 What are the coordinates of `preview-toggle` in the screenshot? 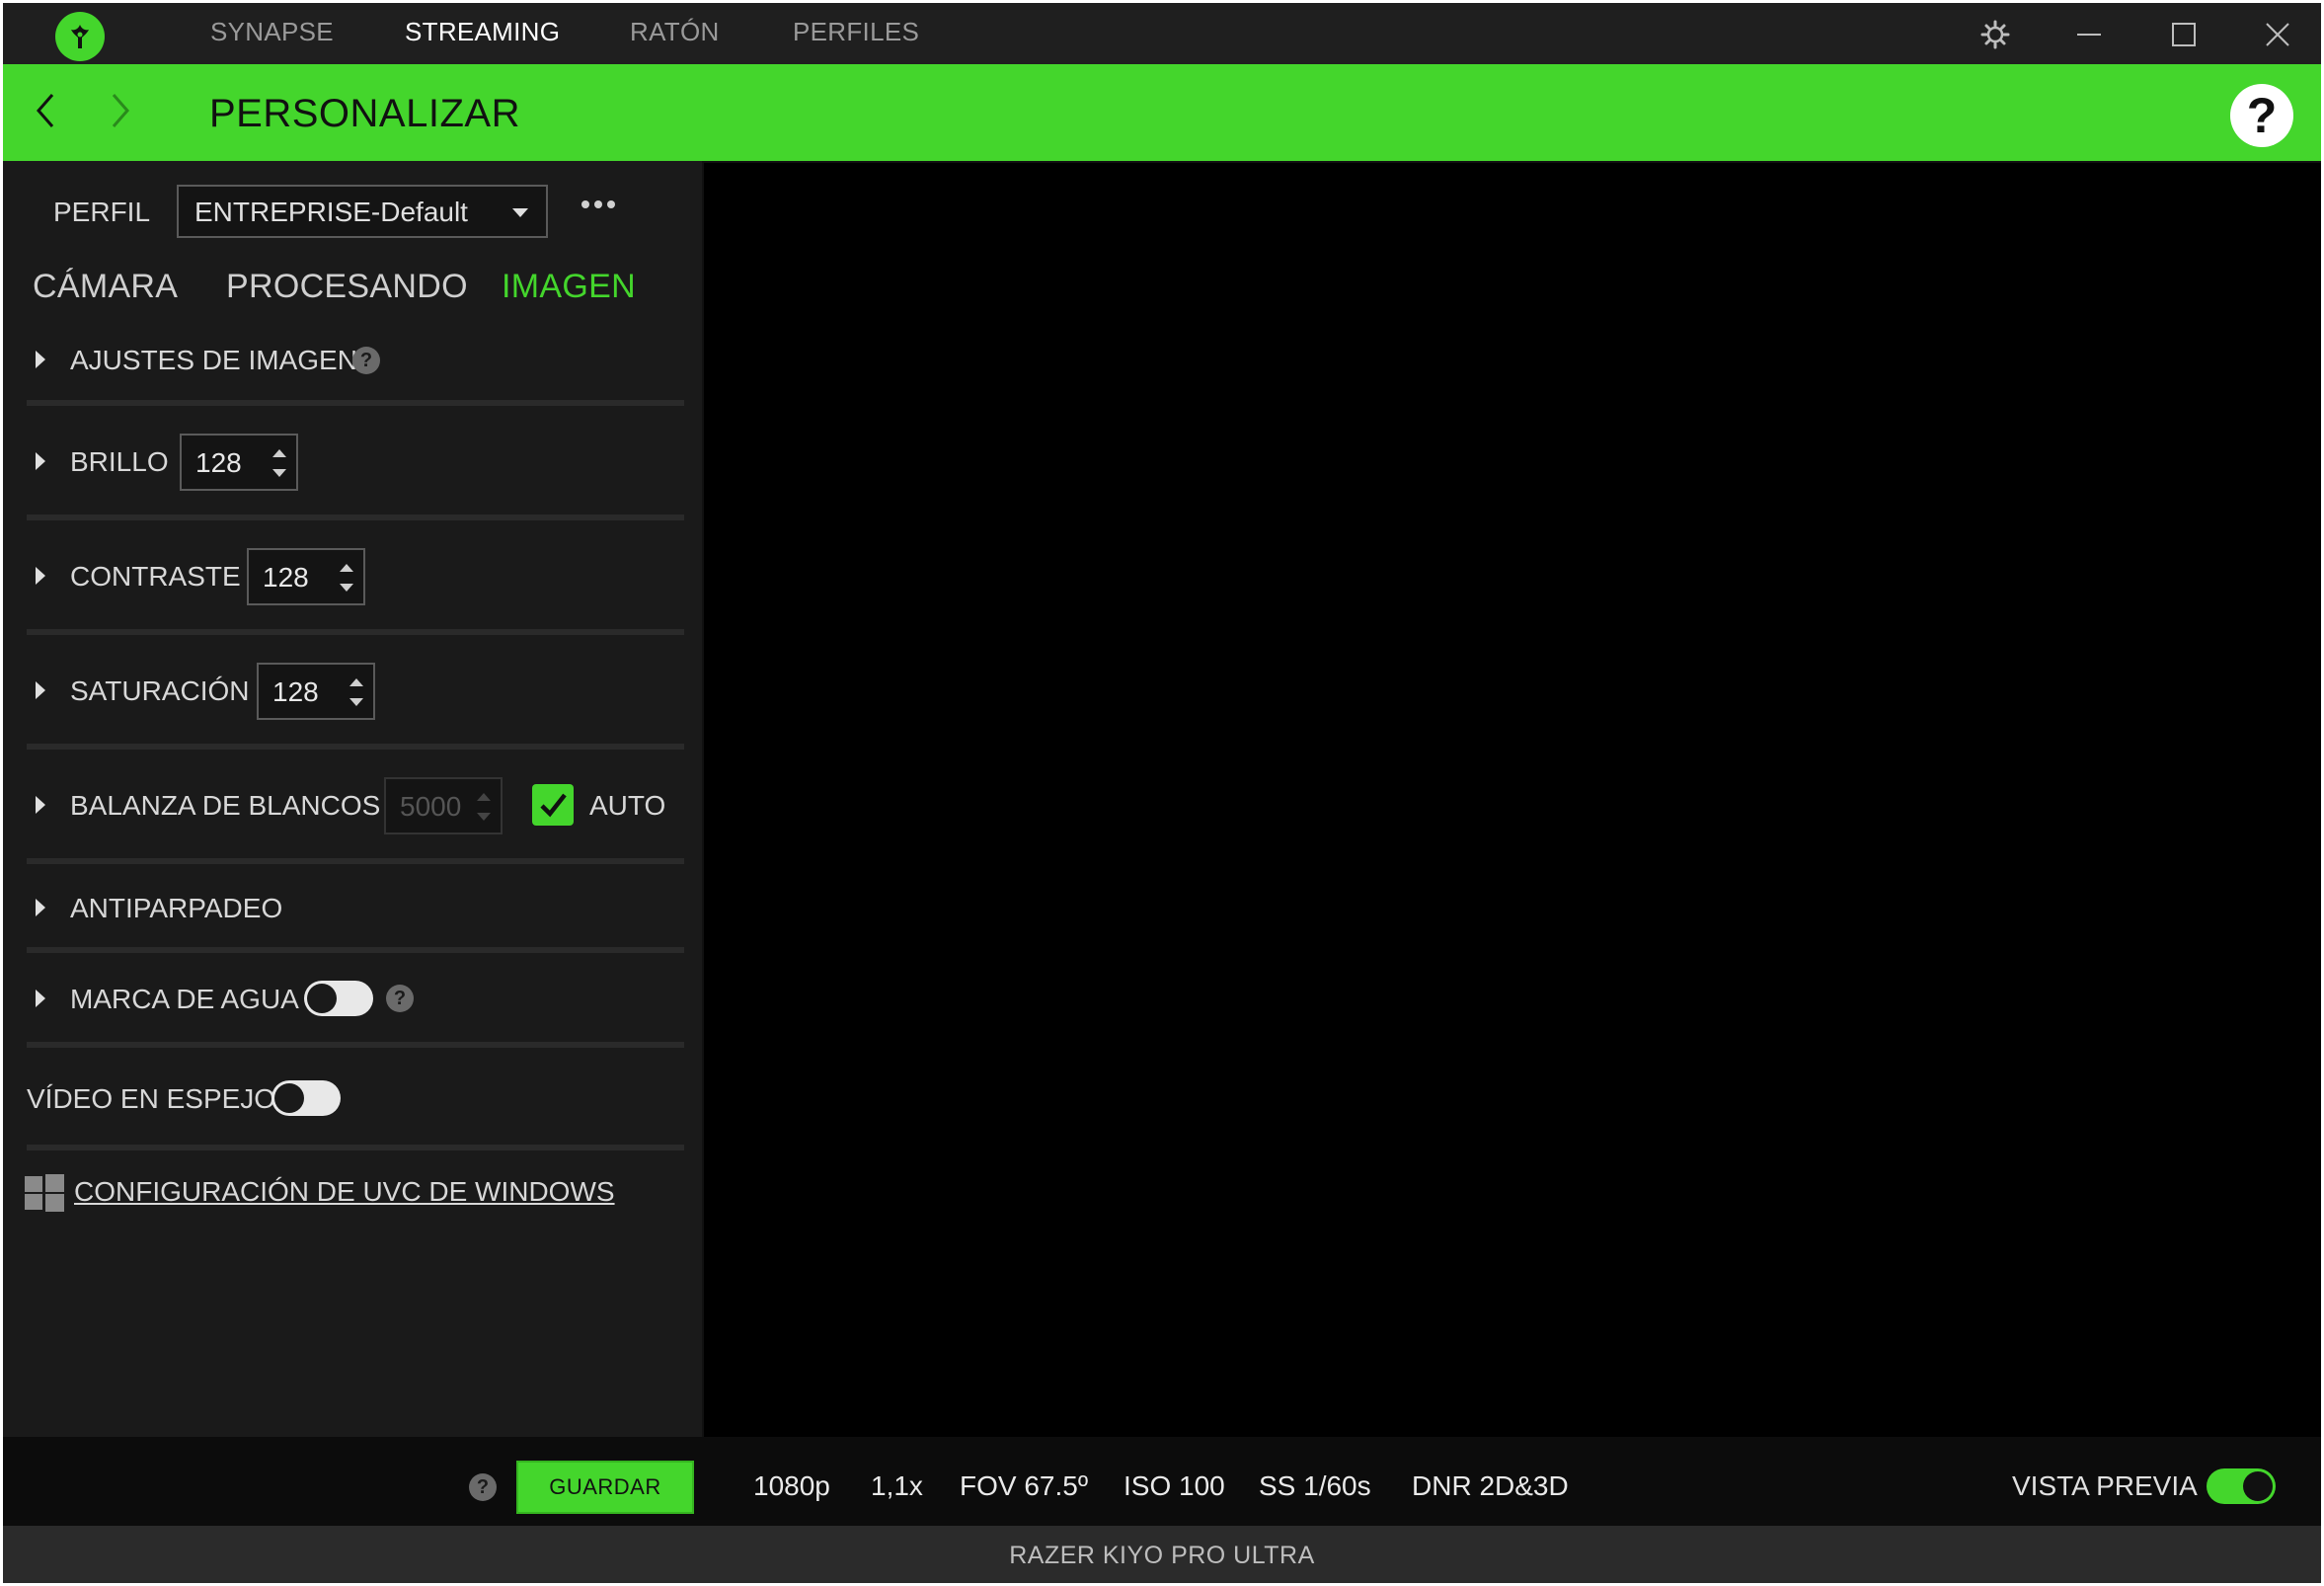 It's located at (2241, 1486).